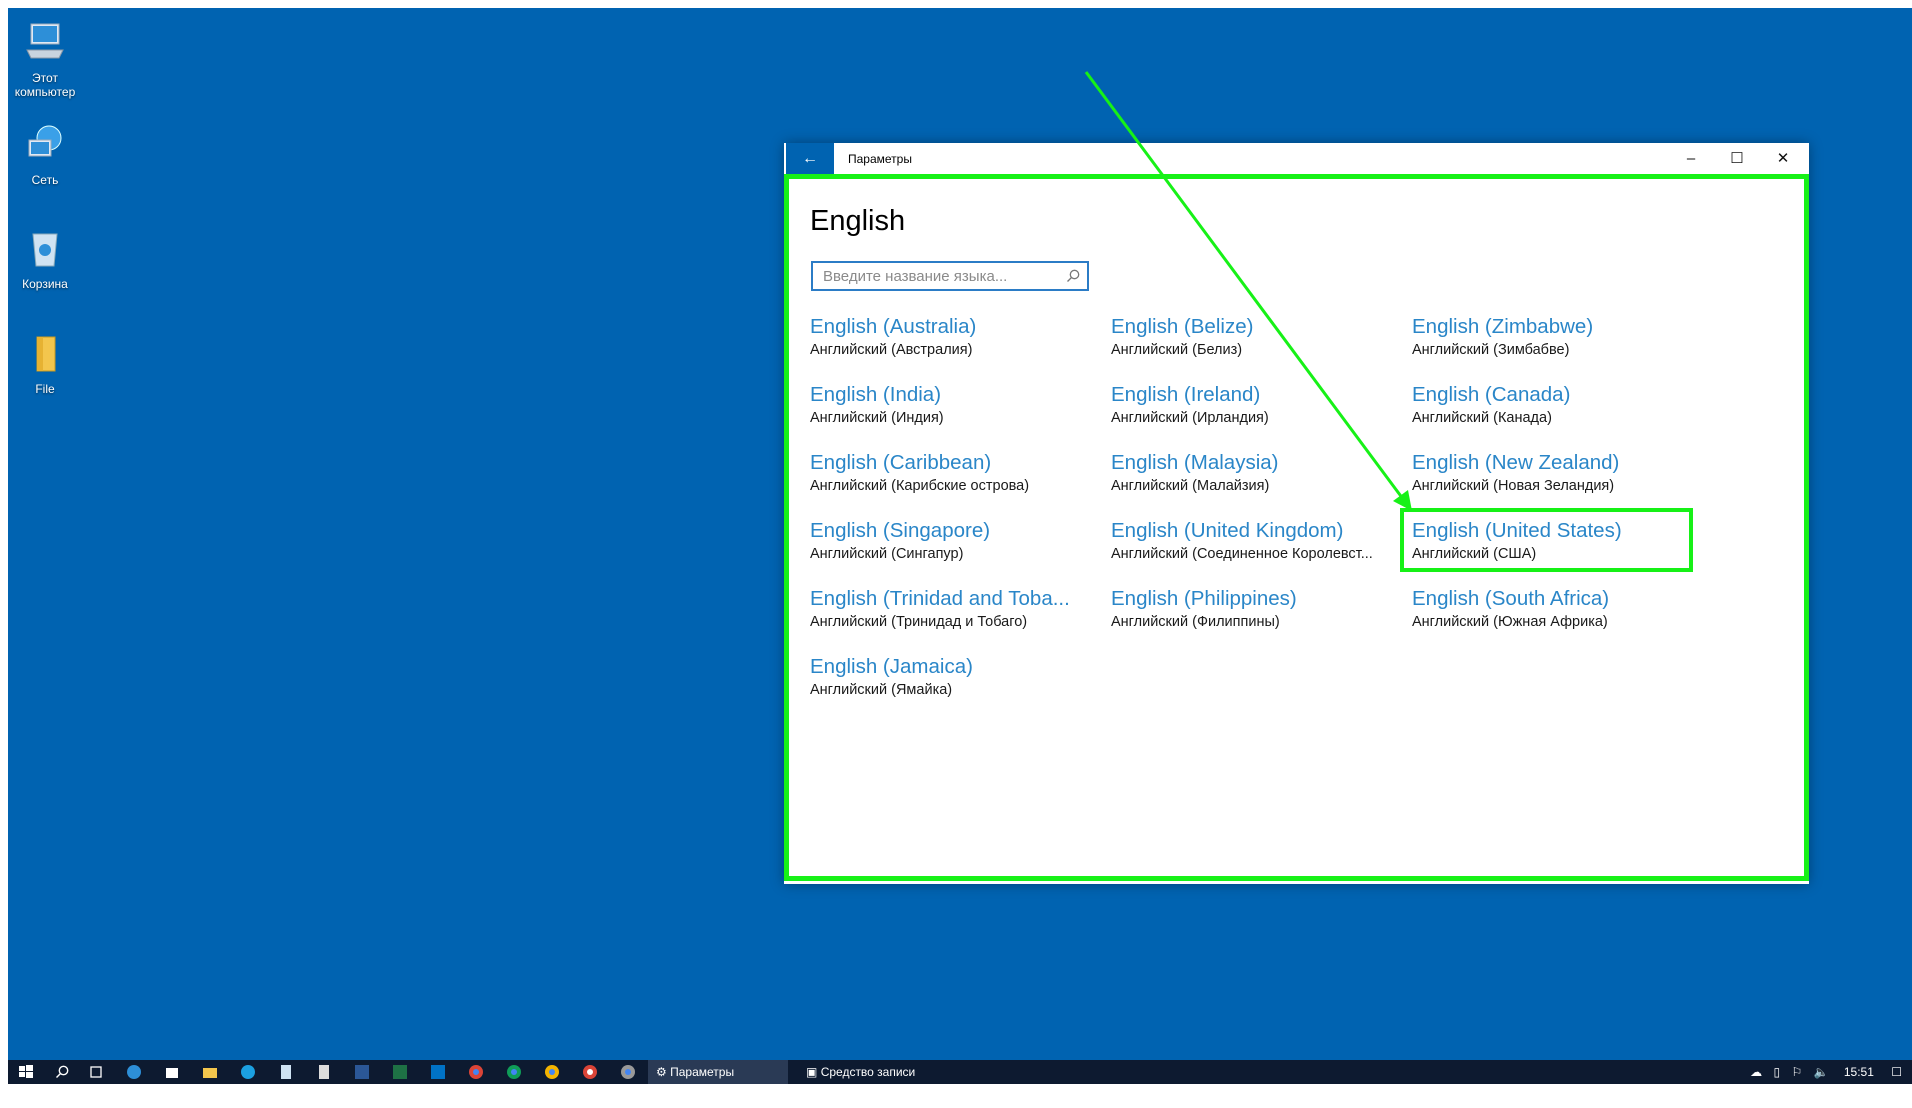 The image size is (1912, 1108). What do you see at coordinates (134, 1072) in the screenshot?
I see `edge-browser-icon` at bounding box center [134, 1072].